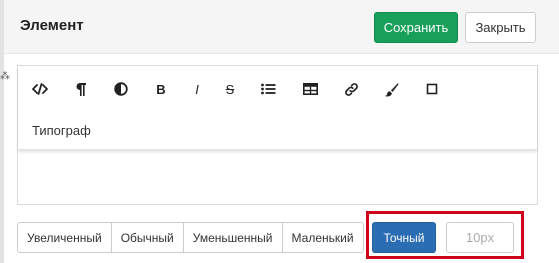 This screenshot has height=263, width=559. Describe the element at coordinates (391, 89) in the screenshot. I see `brush-icon` at that location.